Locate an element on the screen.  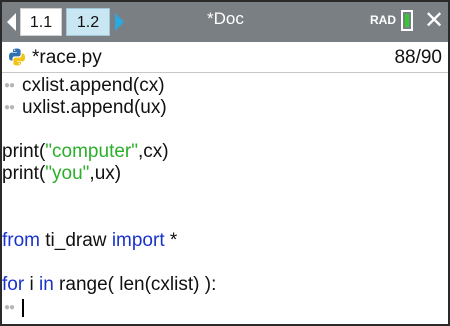
battery-icon is located at coordinates (407, 20).